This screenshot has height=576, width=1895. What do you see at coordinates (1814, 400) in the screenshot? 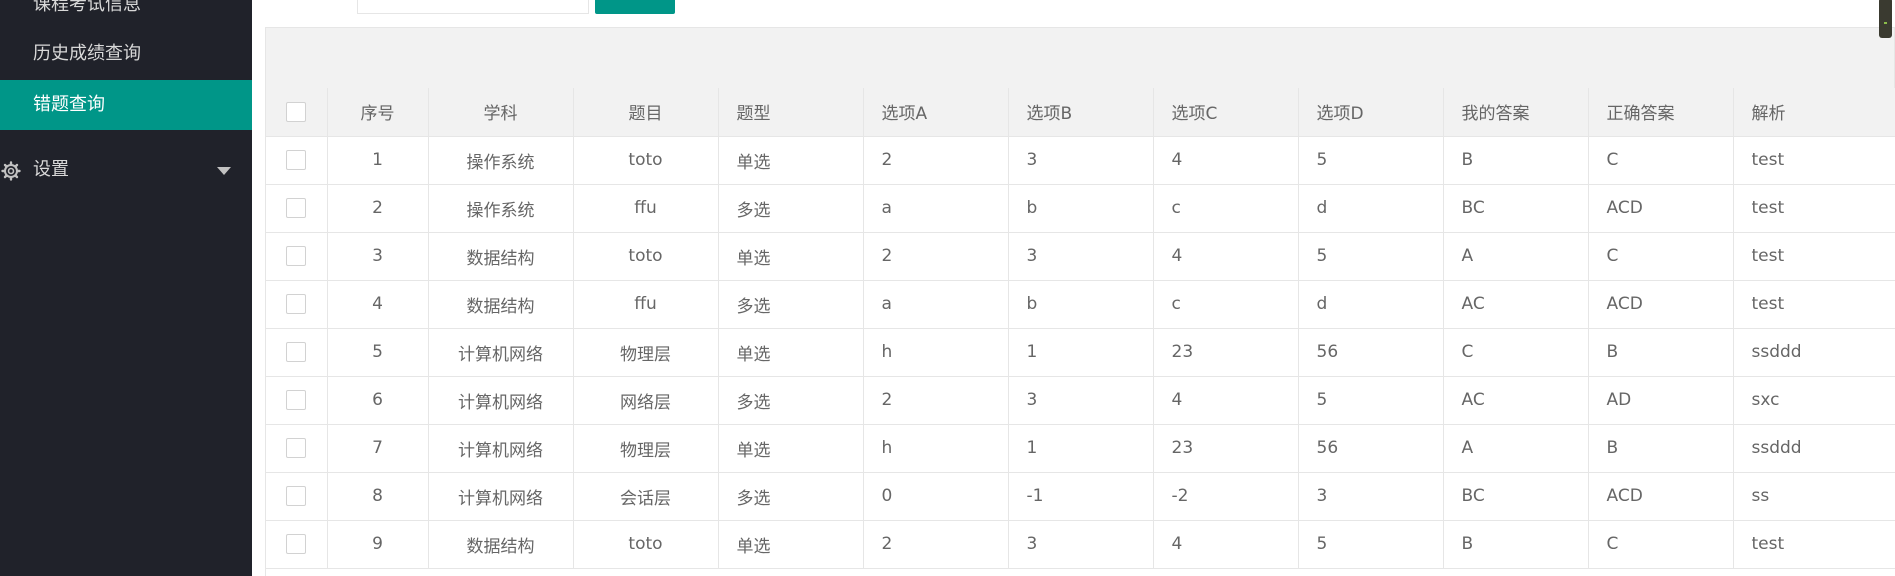
I see `table-cell: sxc` at bounding box center [1814, 400].